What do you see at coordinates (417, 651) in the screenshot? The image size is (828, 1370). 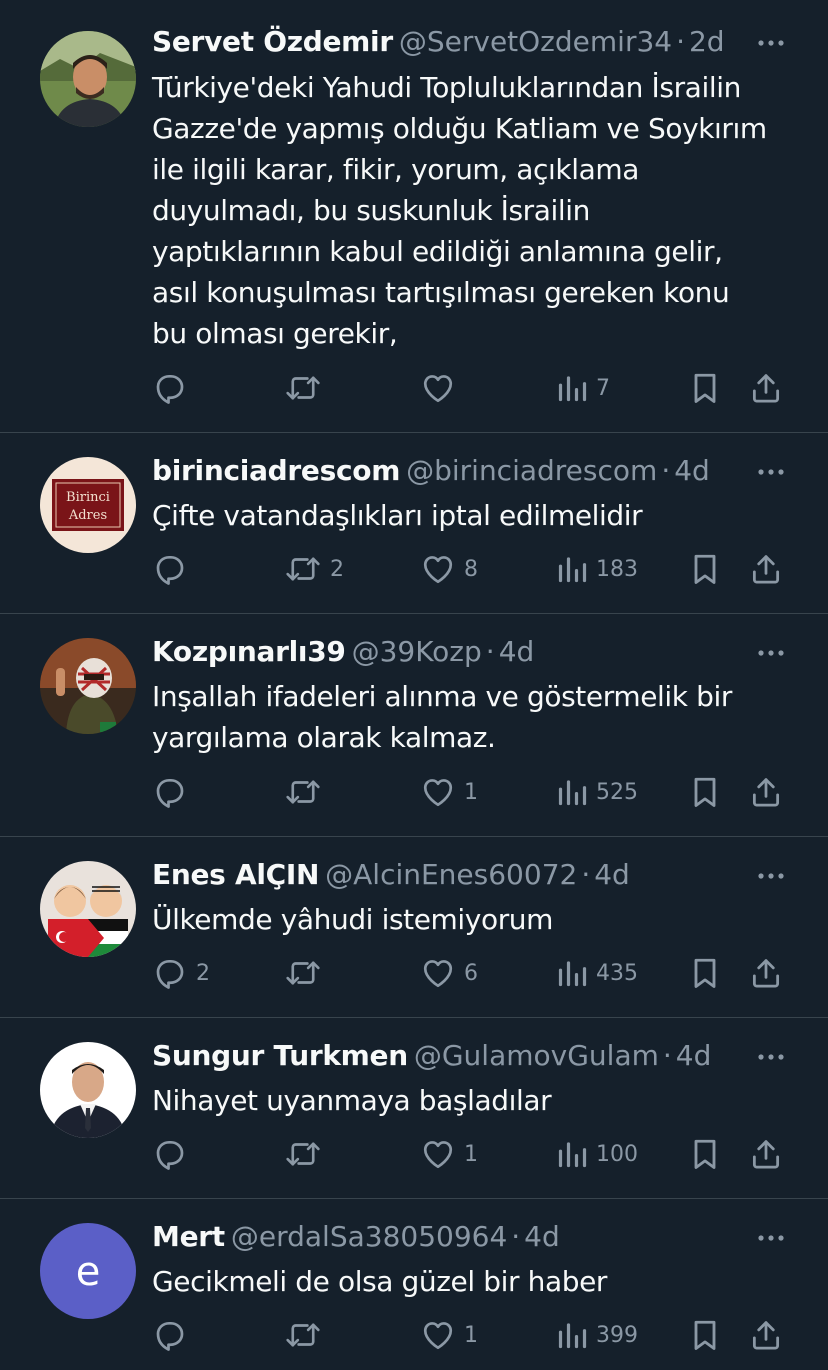 I see `user-handle: @39Kozp` at bounding box center [417, 651].